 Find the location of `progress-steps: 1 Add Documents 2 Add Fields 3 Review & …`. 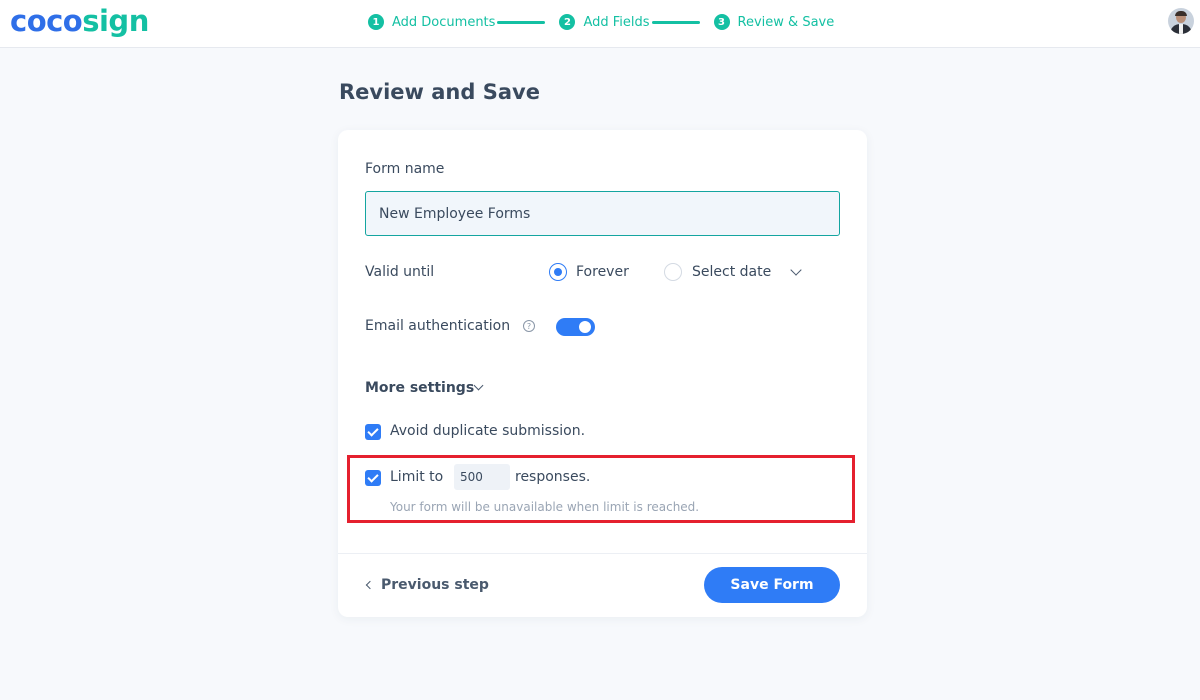

progress-steps: 1 Add Documents 2 Add Fields 3 Review & … is located at coordinates (601, 22).